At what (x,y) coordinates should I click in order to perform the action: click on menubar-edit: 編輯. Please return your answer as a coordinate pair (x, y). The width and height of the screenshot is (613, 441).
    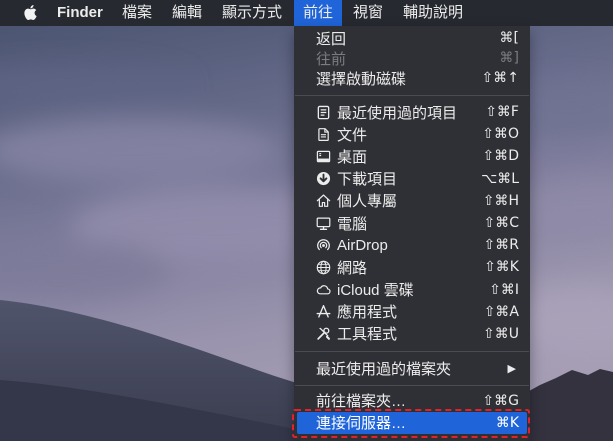
    Looking at the image, I should click on (187, 13).